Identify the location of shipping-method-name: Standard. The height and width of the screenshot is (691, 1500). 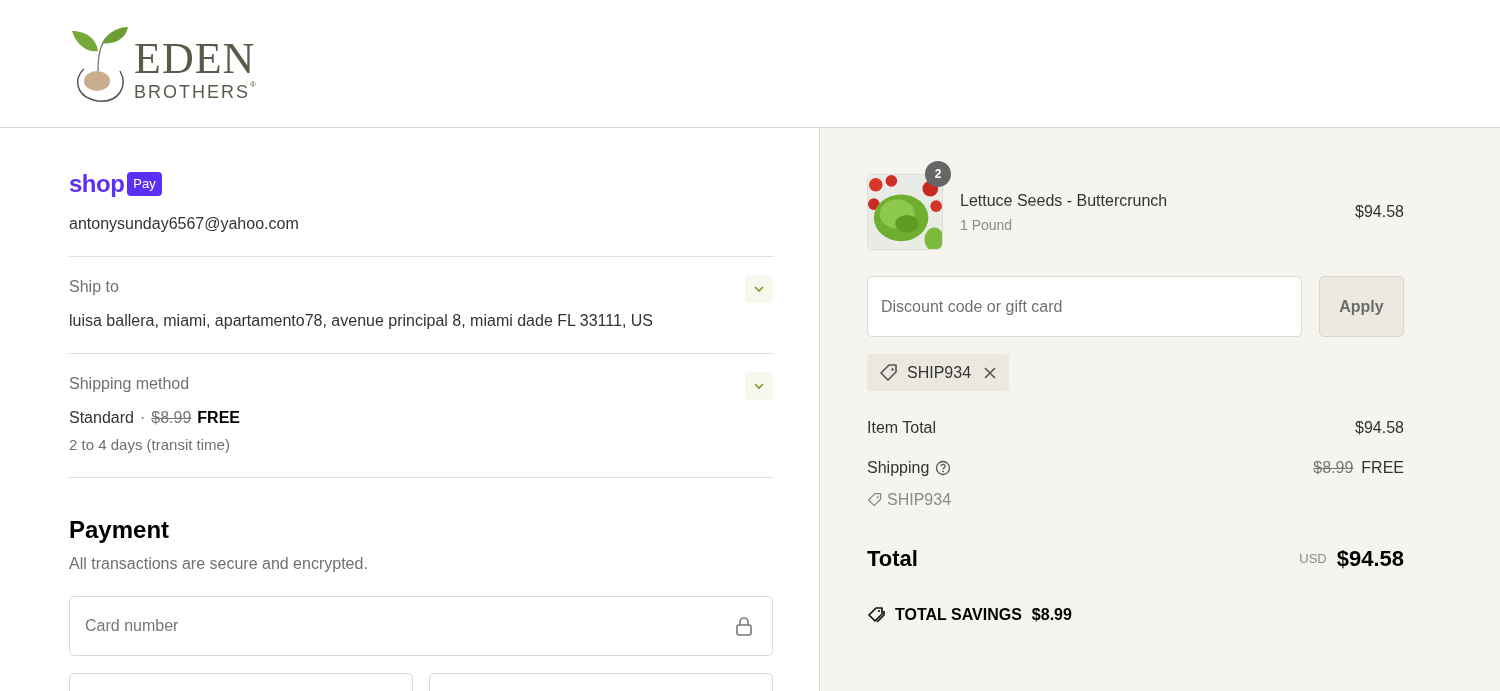
(101, 418).